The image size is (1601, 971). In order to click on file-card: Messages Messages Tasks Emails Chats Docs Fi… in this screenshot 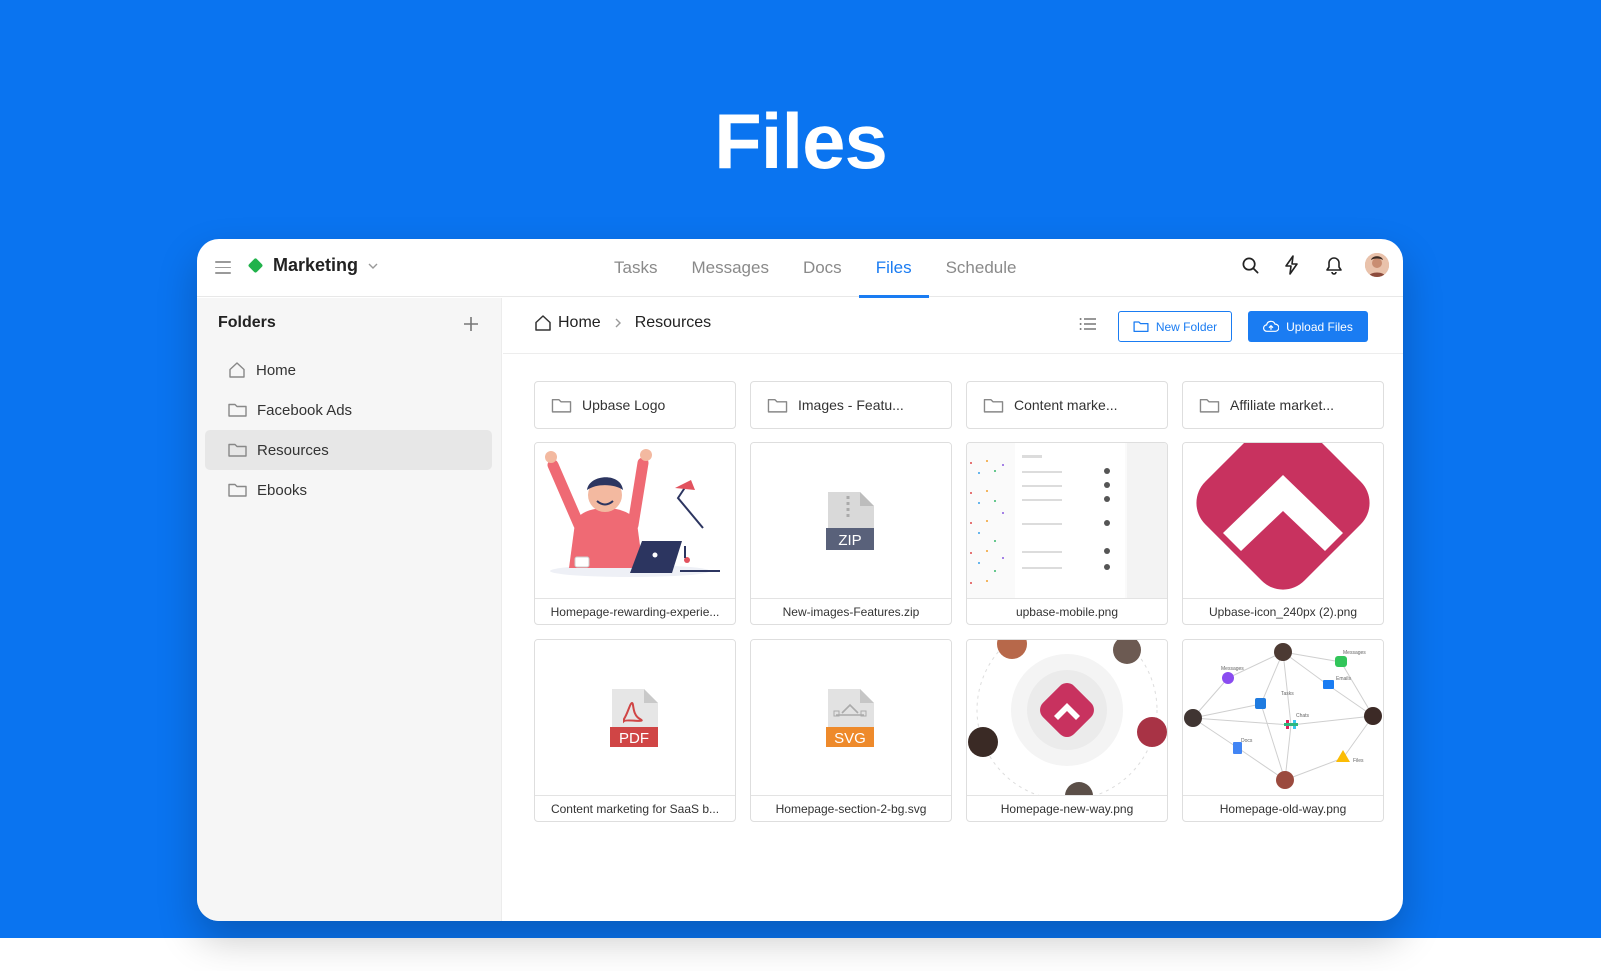, I will do `click(1283, 730)`.